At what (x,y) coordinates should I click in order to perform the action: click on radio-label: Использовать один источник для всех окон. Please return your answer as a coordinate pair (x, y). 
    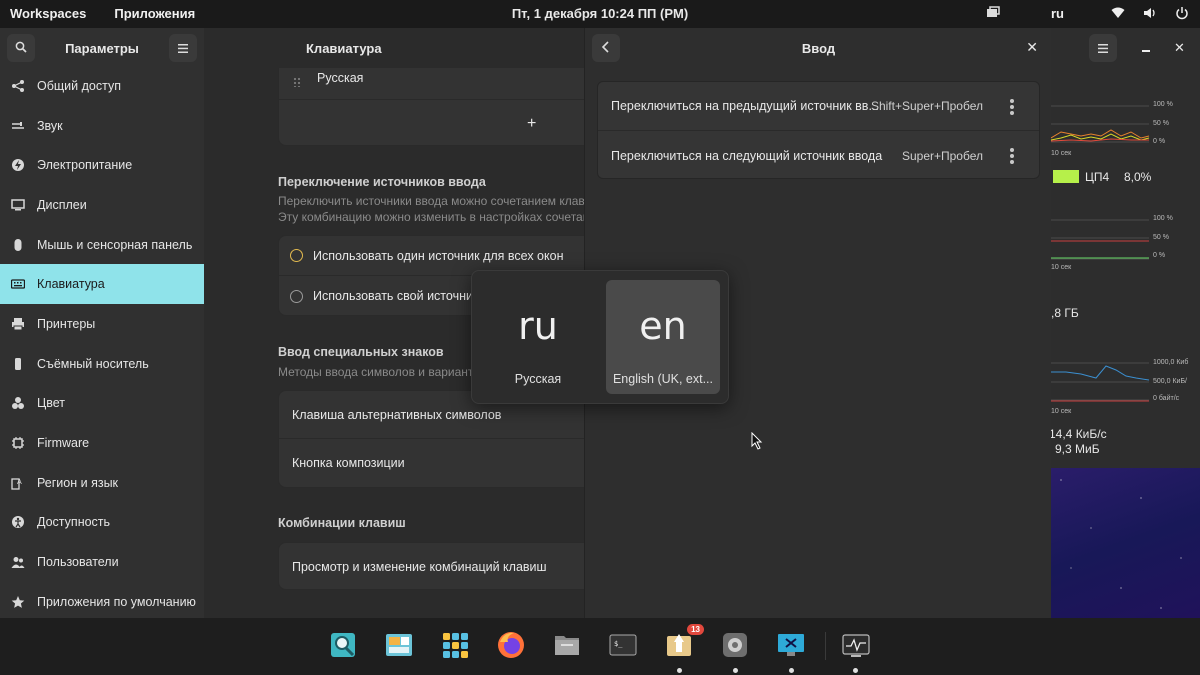
    Looking at the image, I should click on (438, 255).